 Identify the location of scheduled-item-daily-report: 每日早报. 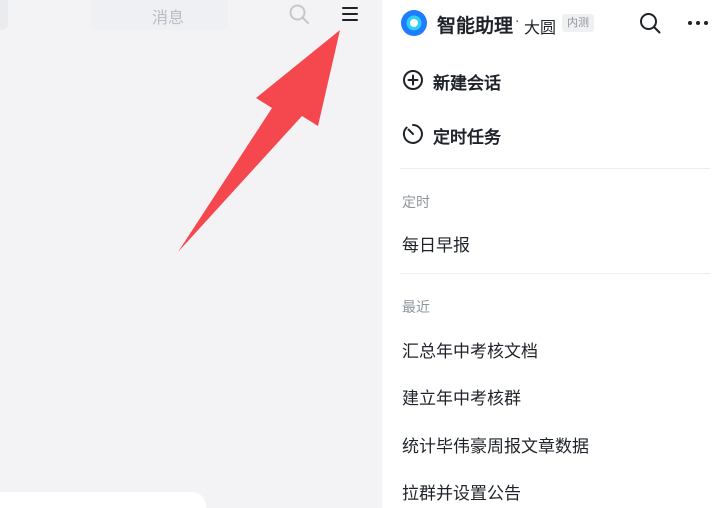
(436, 243).